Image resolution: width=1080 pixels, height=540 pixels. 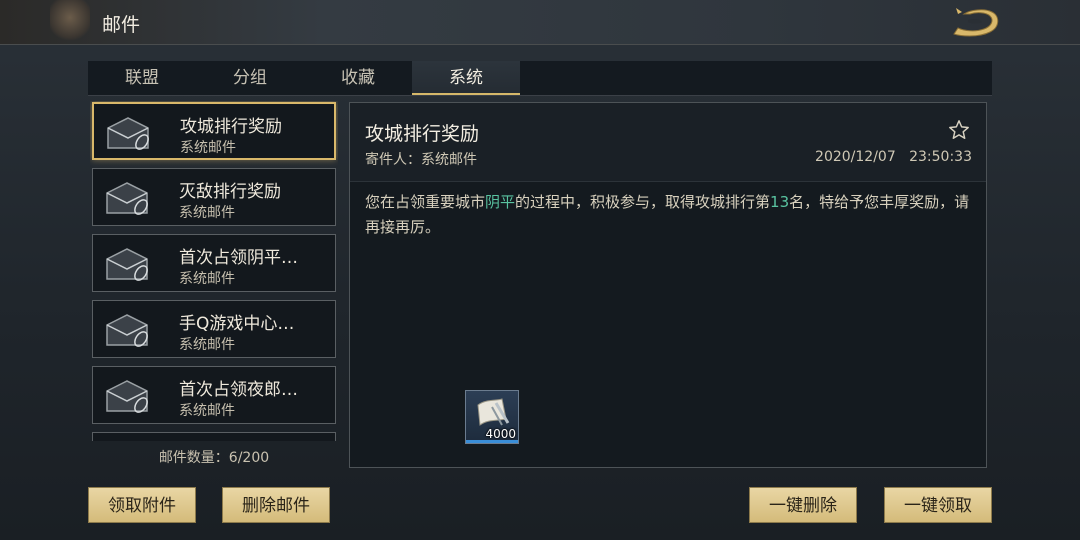 I want to click on city-name: 阴平, so click(x=500, y=202).